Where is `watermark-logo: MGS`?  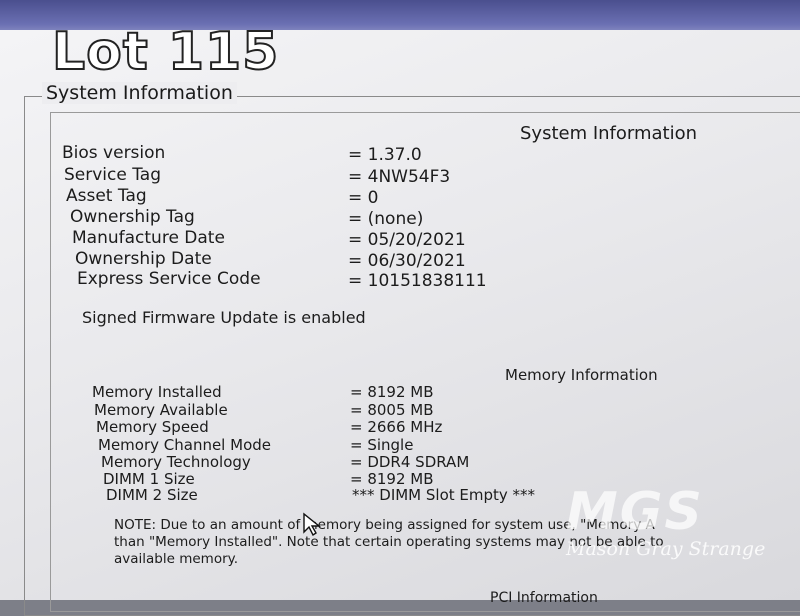
watermark-logo: MGS is located at coordinates (635, 512).